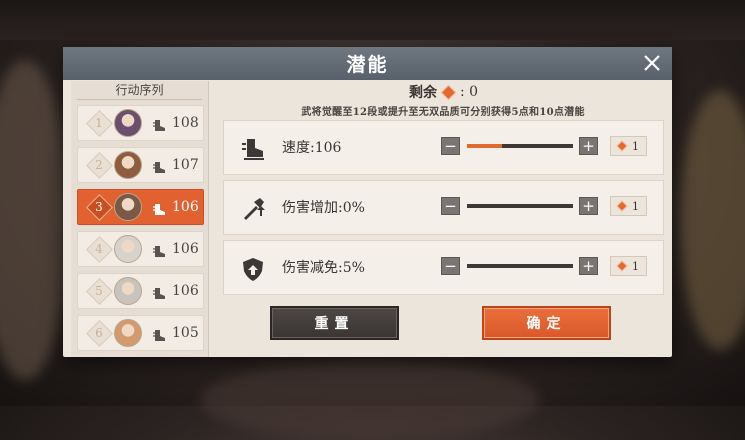  I want to click on confirm-button: 确定, so click(546, 323).